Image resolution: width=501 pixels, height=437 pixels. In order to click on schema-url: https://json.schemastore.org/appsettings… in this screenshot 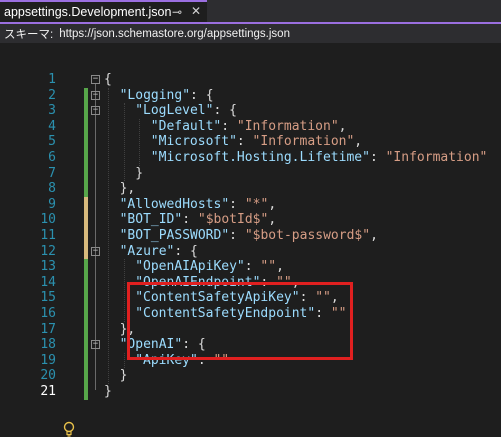, I will do `click(174, 34)`.